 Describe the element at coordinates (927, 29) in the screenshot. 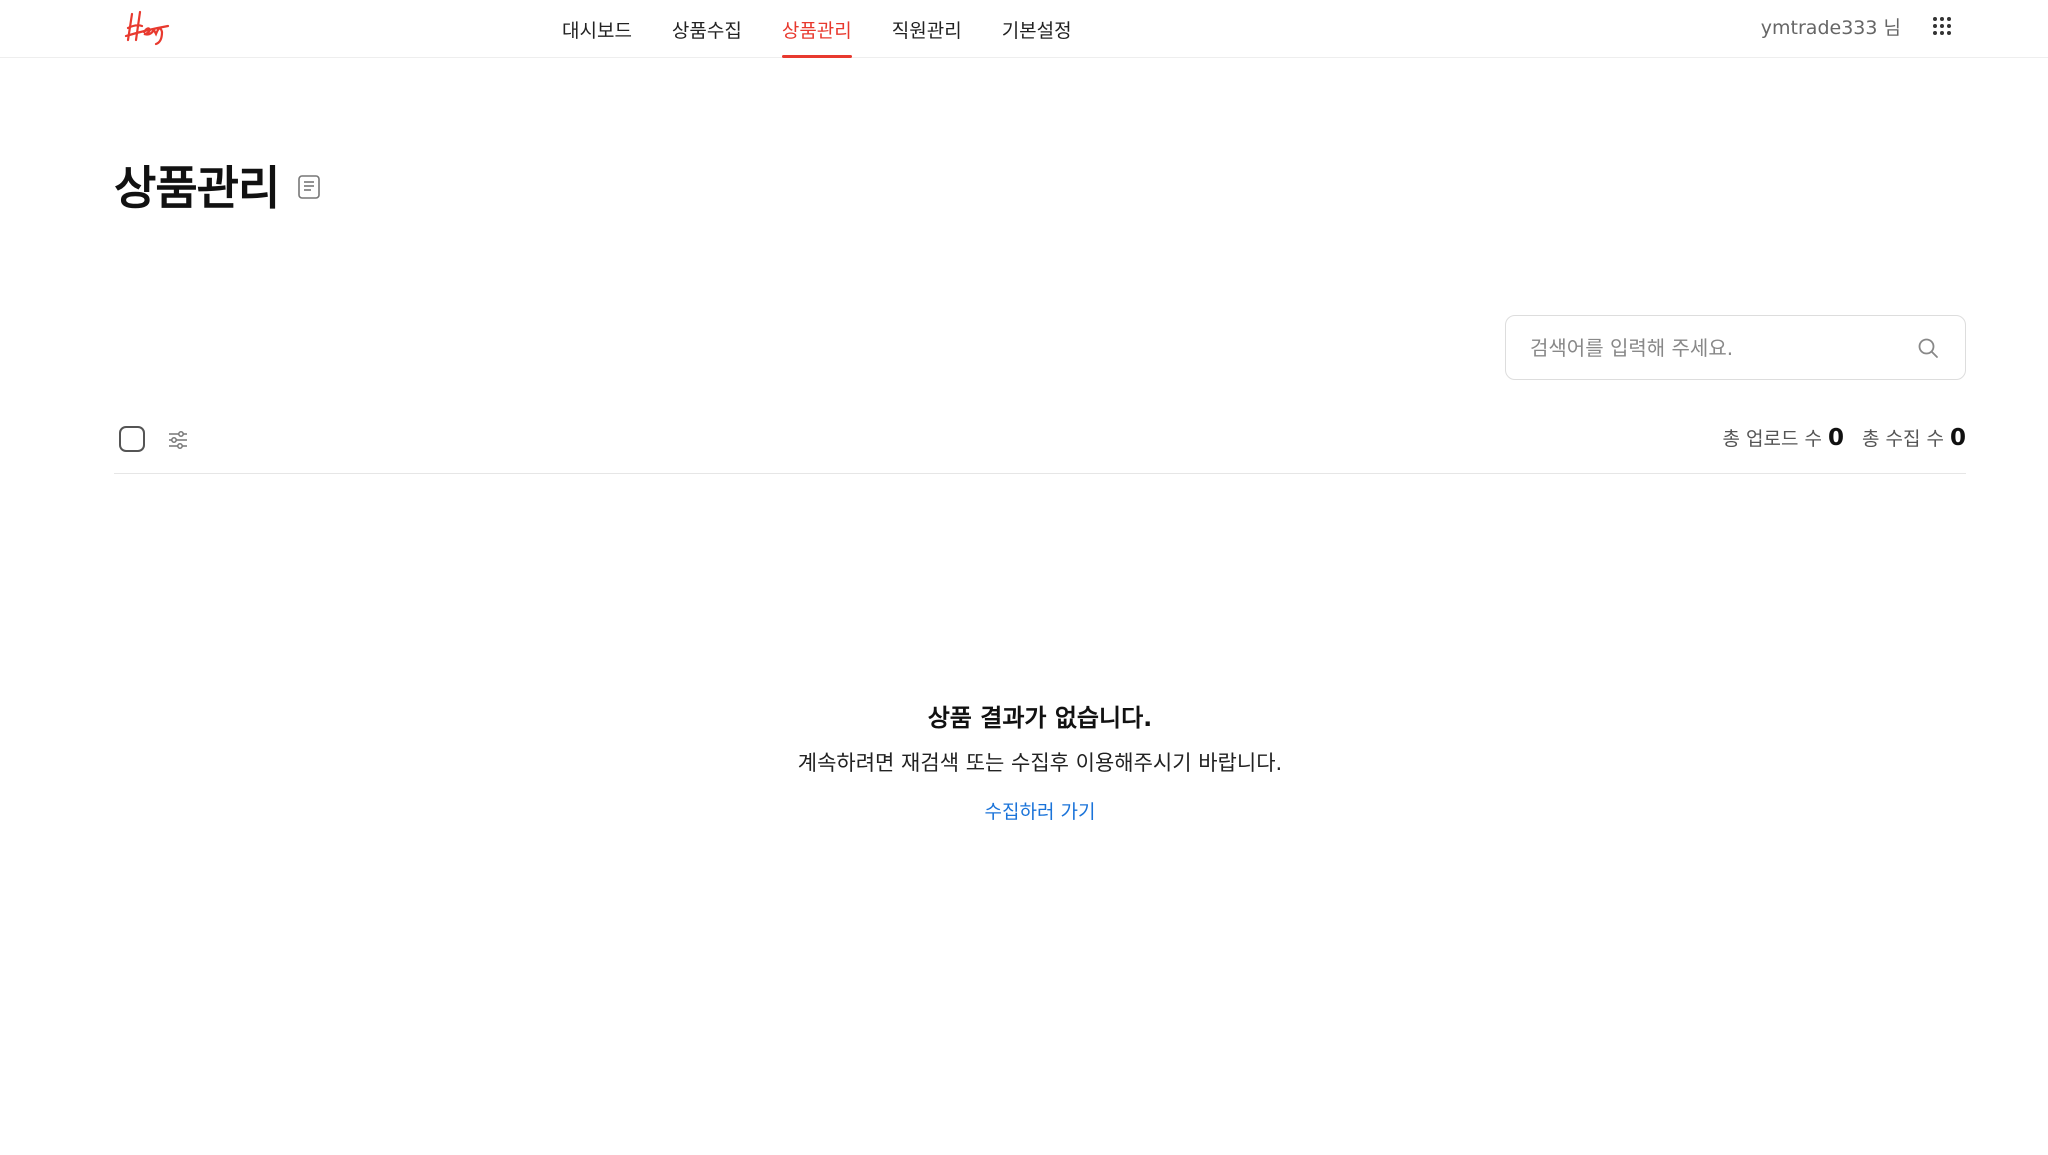

I see `nav-item-staff-manage: 직원관리` at that location.